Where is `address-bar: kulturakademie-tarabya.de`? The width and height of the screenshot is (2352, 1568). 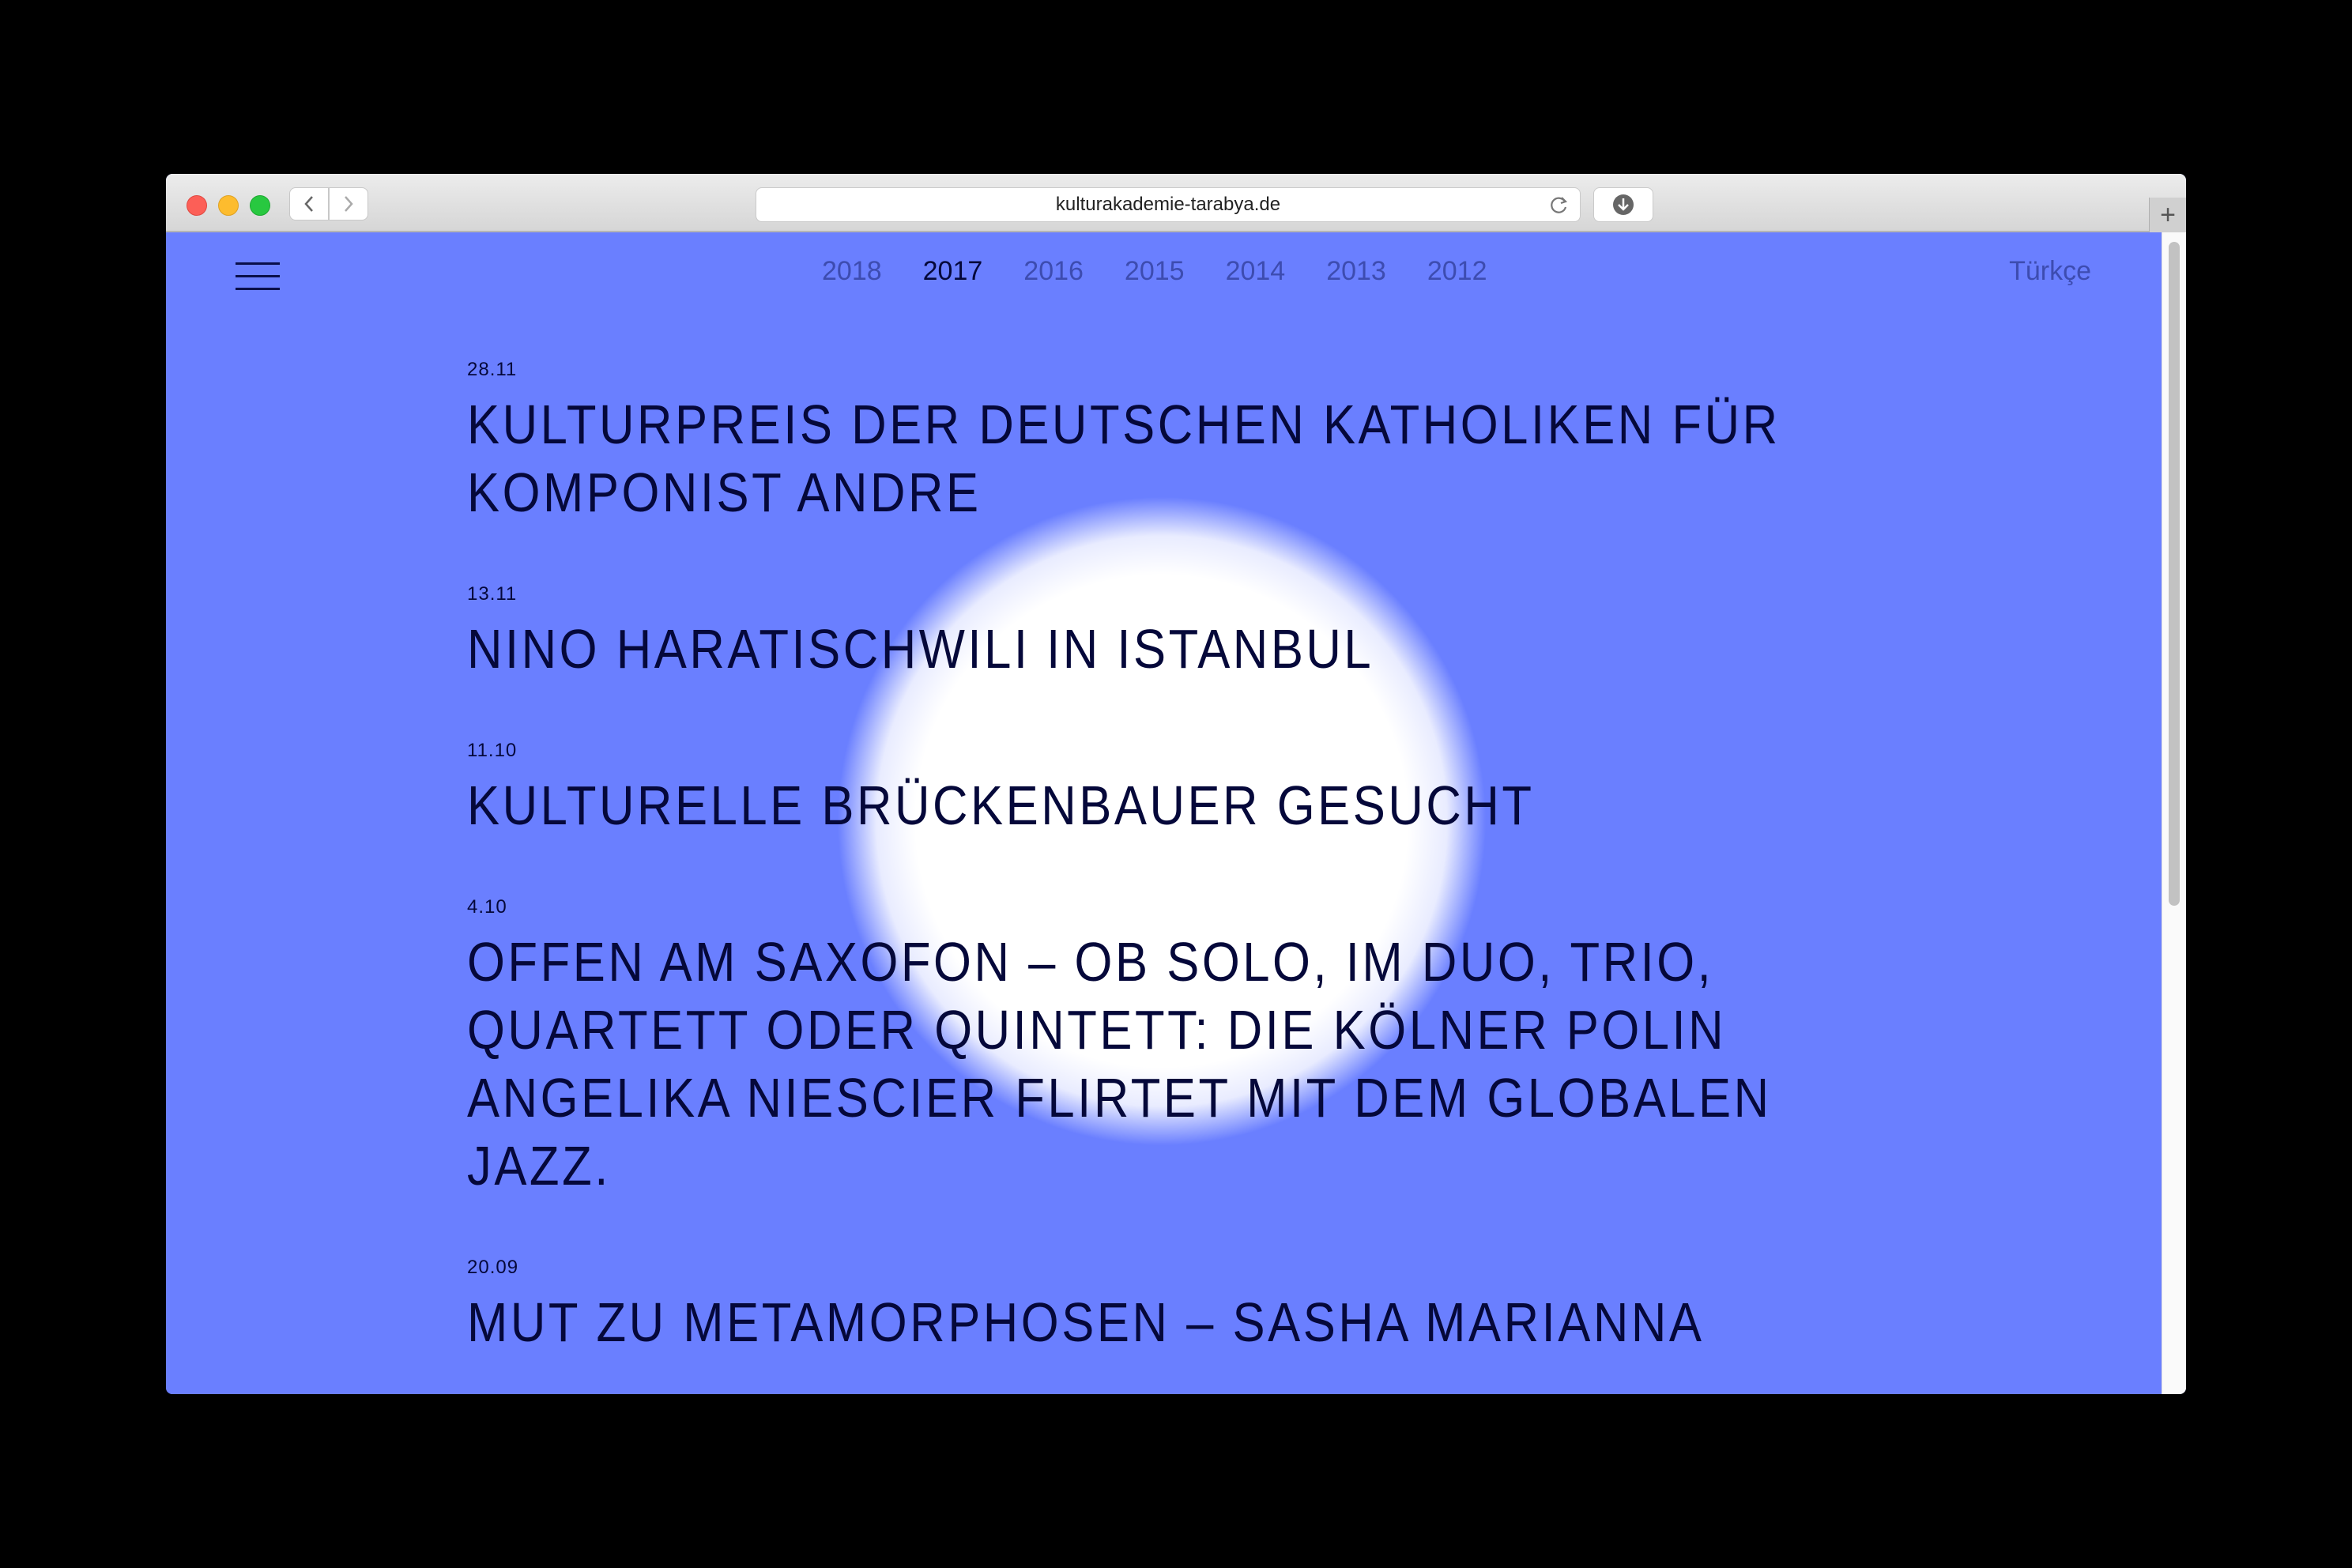
address-bar: kulturakademie-tarabya.de is located at coordinates (1168, 204).